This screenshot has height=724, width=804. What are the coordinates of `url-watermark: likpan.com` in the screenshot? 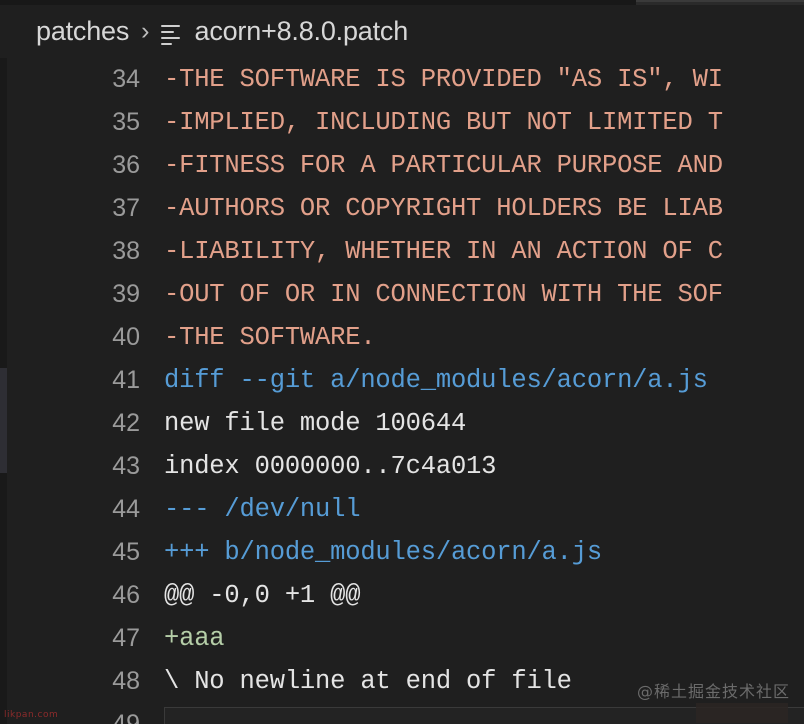 It's located at (31, 715).